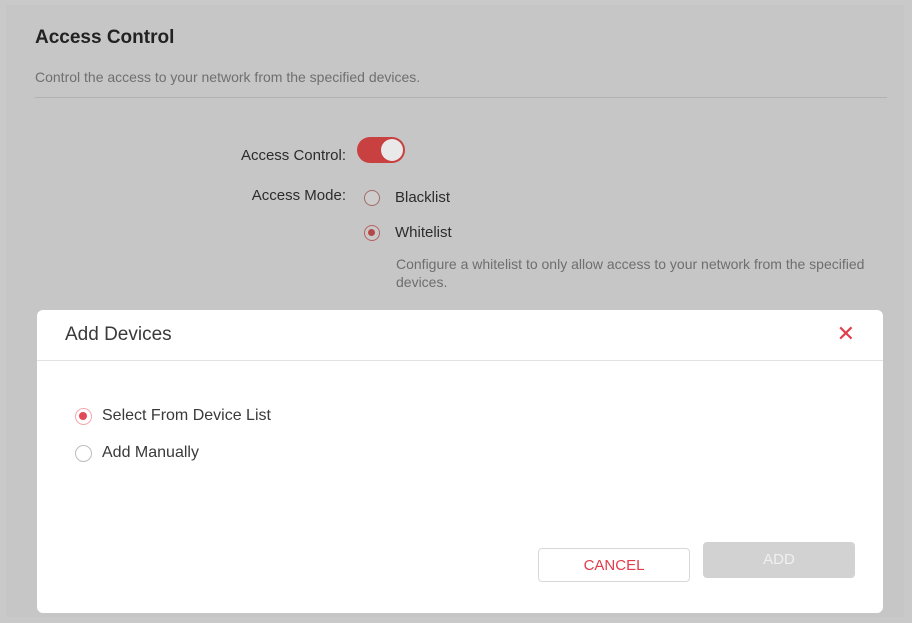 The image size is (912, 623). I want to click on toggle-knob, so click(392, 150).